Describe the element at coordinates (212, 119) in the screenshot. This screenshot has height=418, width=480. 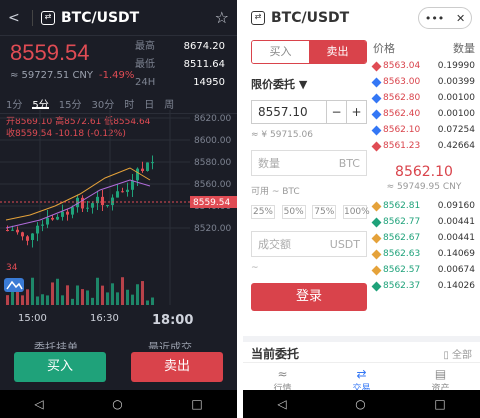
I see `y-tick-label: 8620.00` at that location.